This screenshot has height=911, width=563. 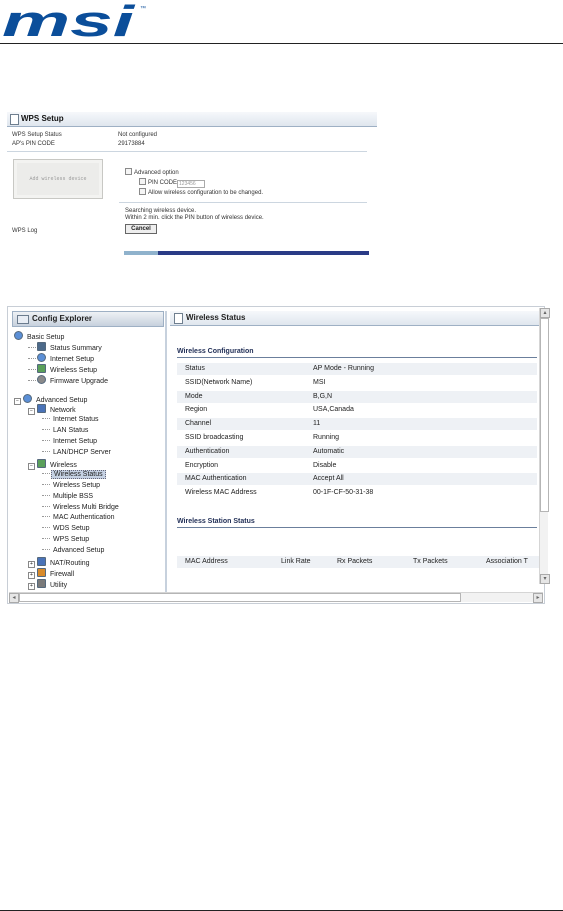 What do you see at coordinates (142, 181) in the screenshot?
I see `pin-code-checkbox` at bounding box center [142, 181].